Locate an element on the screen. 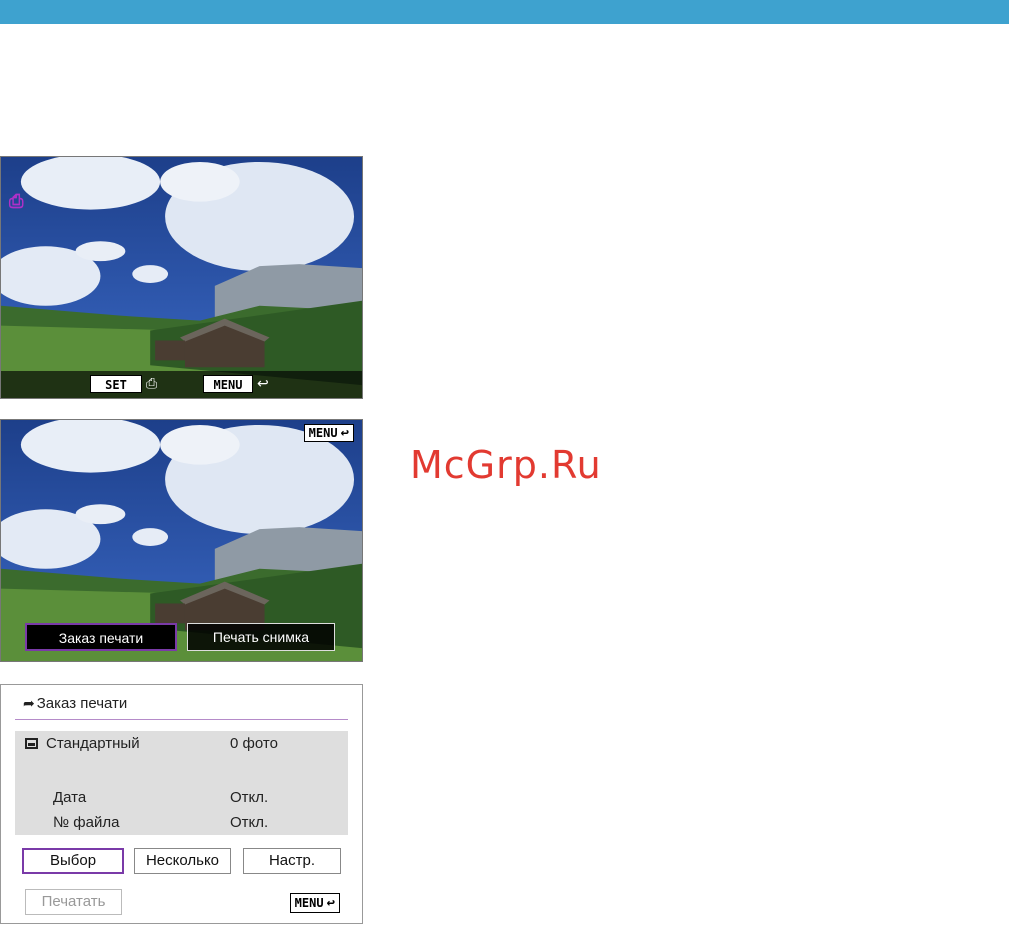  top-color-bar is located at coordinates (504, 12).